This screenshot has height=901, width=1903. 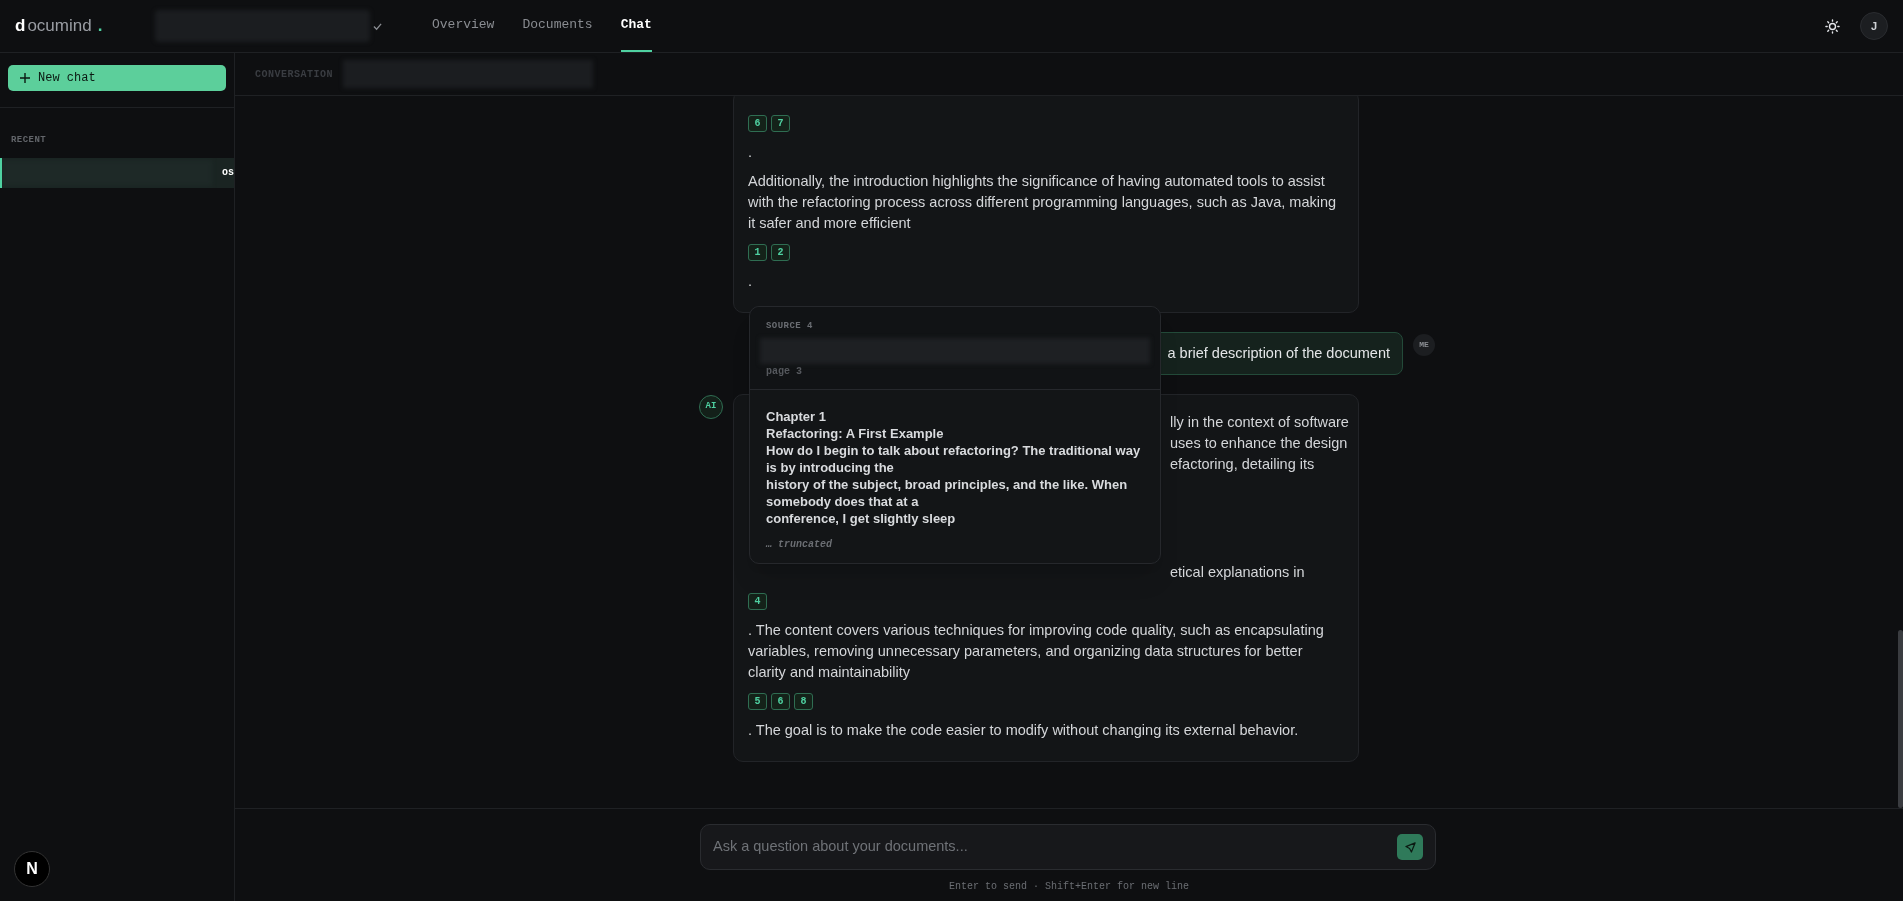 What do you see at coordinates (20, 26) in the screenshot?
I see `logo-initial: d` at bounding box center [20, 26].